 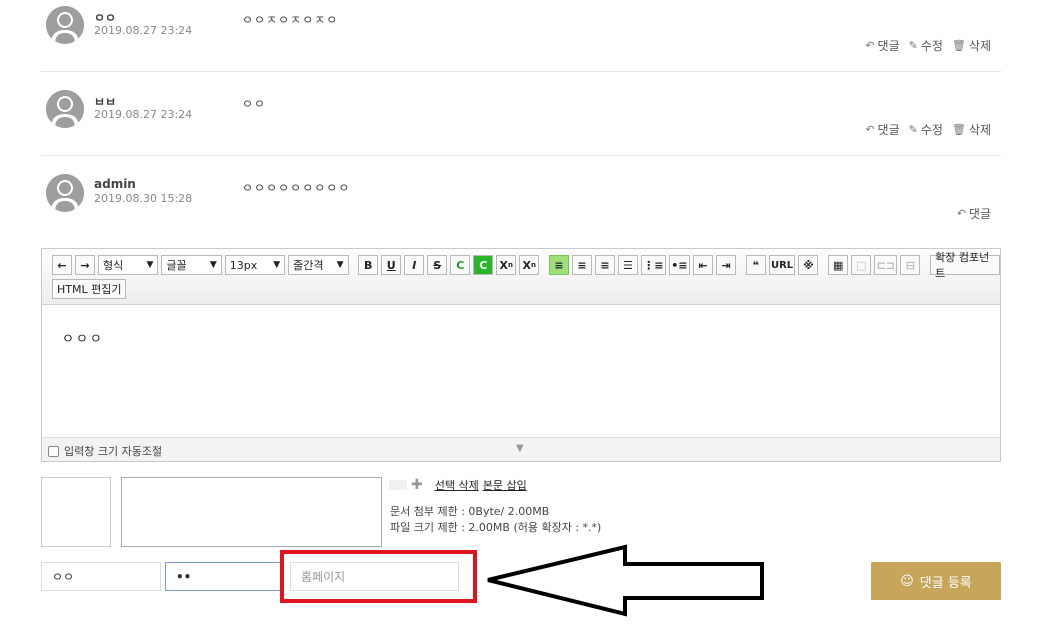 What do you see at coordinates (223, 576) in the screenshot?
I see `password-input: ••` at bounding box center [223, 576].